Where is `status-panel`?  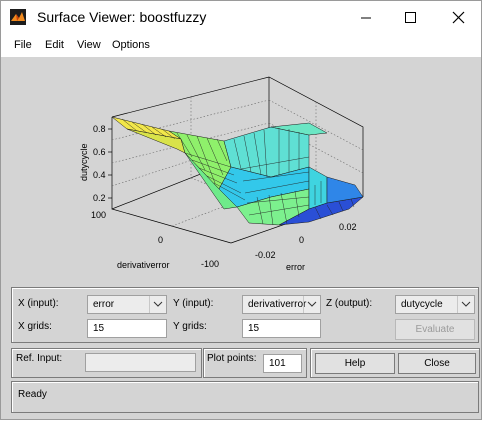
status-panel is located at coordinates (245, 397).